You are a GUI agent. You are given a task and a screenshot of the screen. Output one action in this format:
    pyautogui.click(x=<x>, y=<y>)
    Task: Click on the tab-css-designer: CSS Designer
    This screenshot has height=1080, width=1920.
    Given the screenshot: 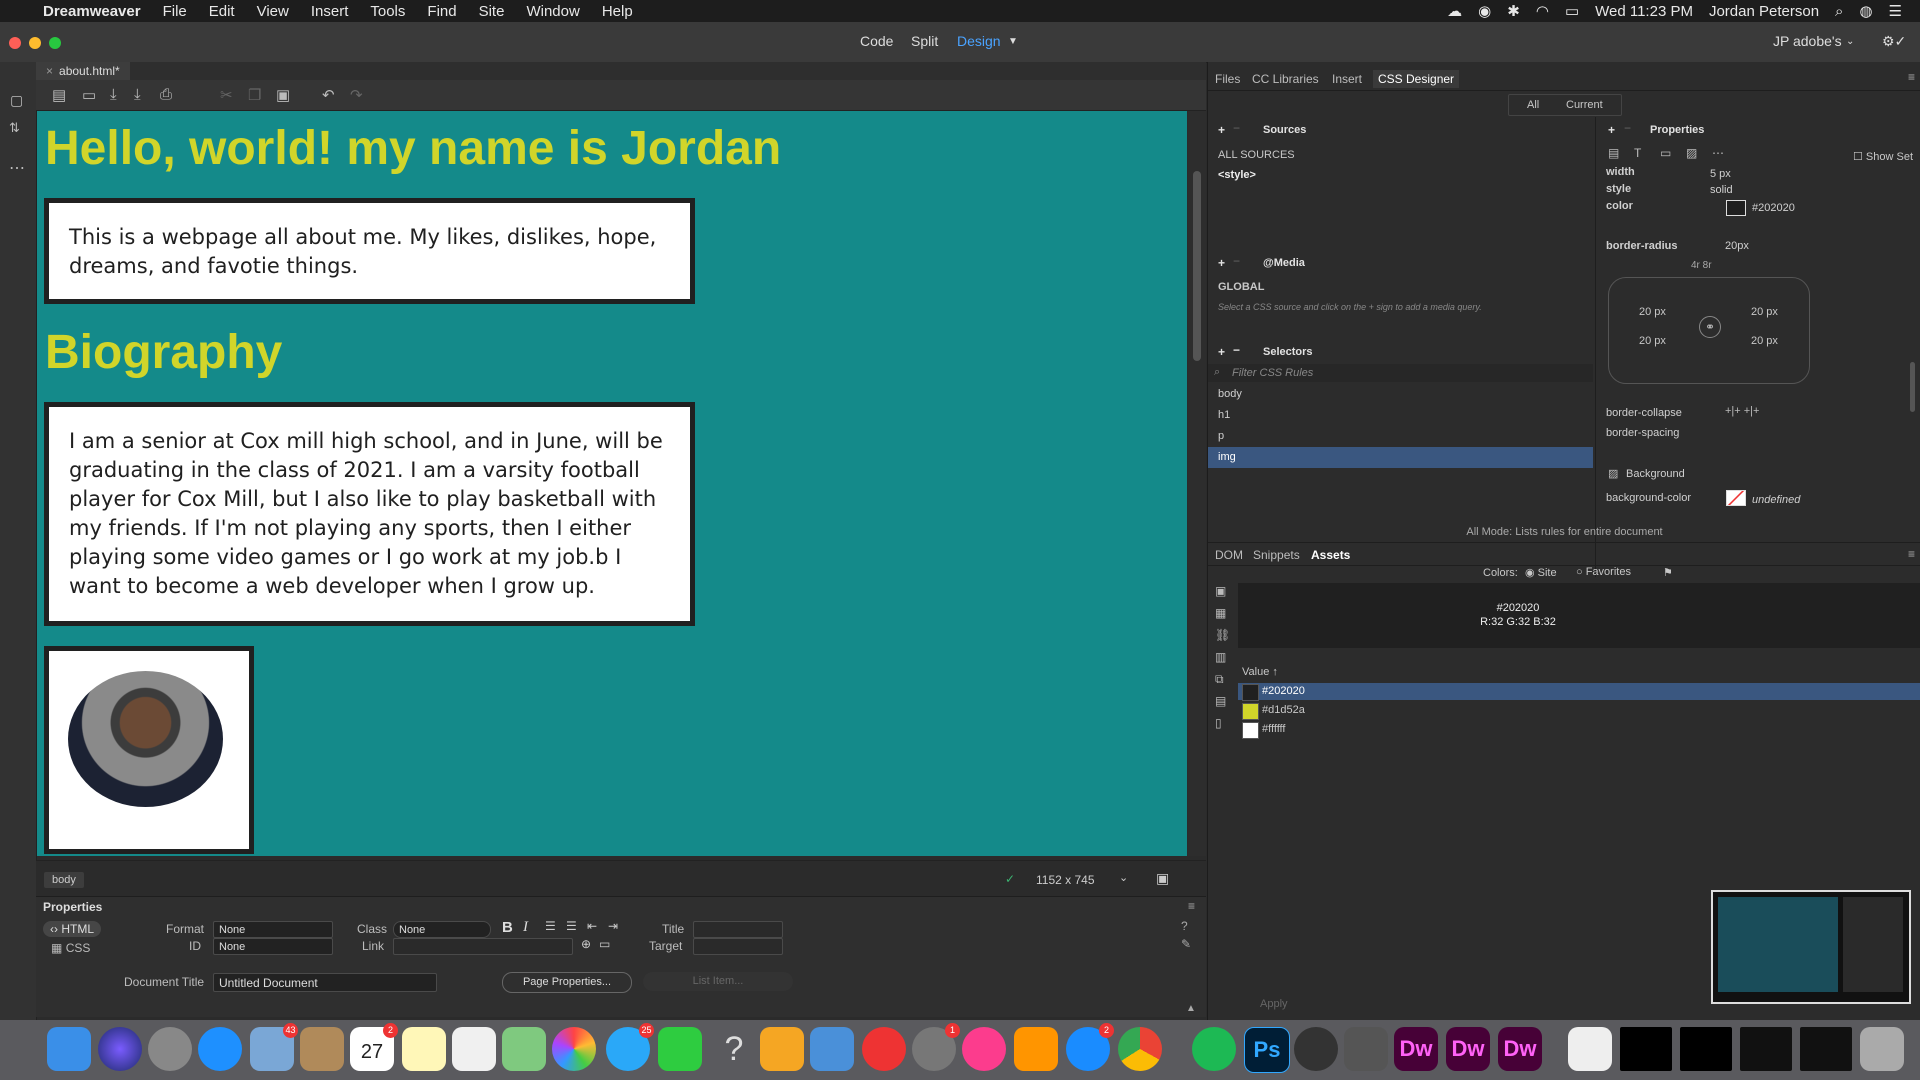 What is the action you would take?
    pyautogui.click(x=1416, y=79)
    